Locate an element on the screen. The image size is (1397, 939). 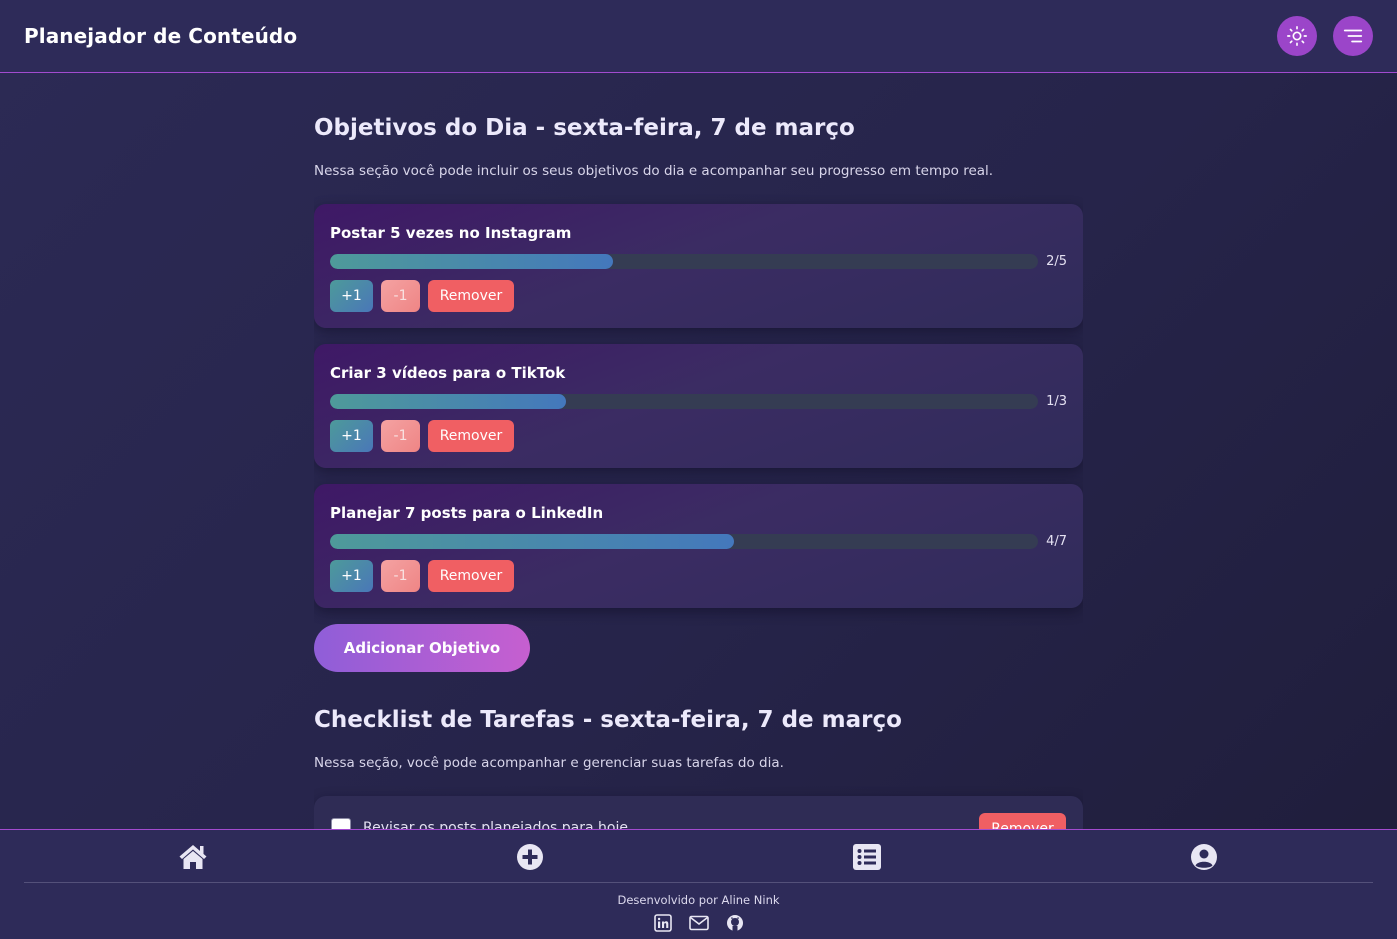
menu-icon is located at coordinates (1353, 36).